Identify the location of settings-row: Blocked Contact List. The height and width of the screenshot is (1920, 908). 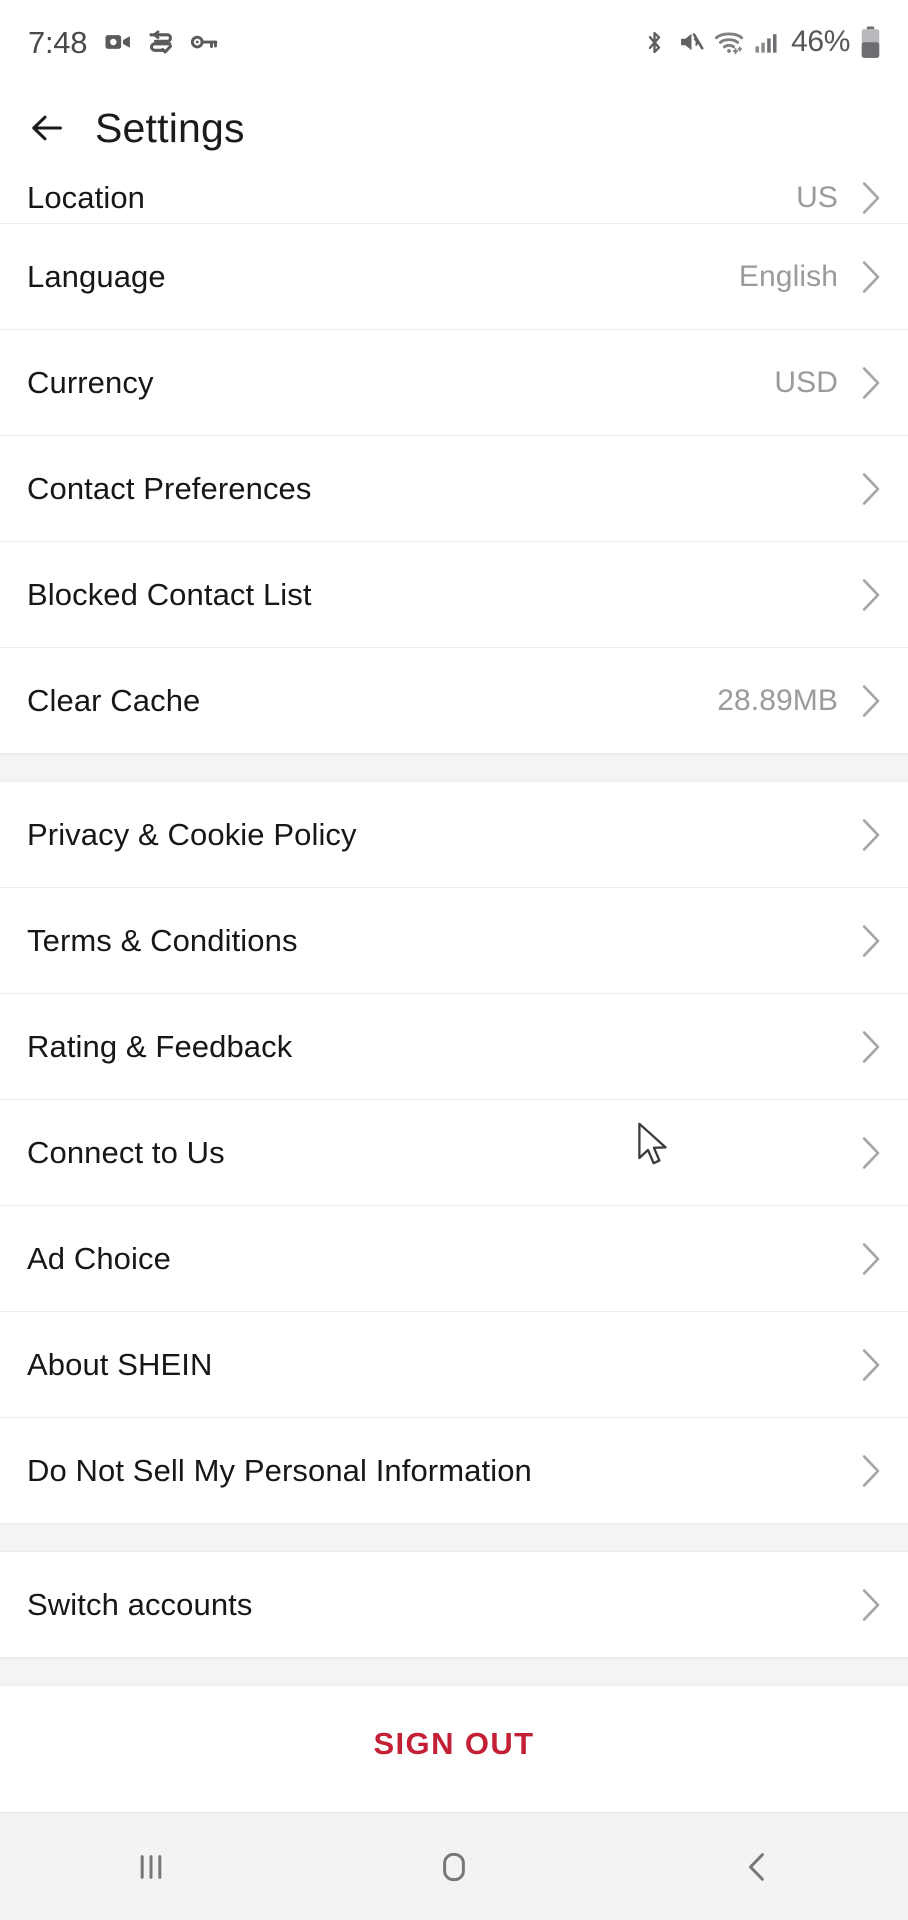
(454, 595).